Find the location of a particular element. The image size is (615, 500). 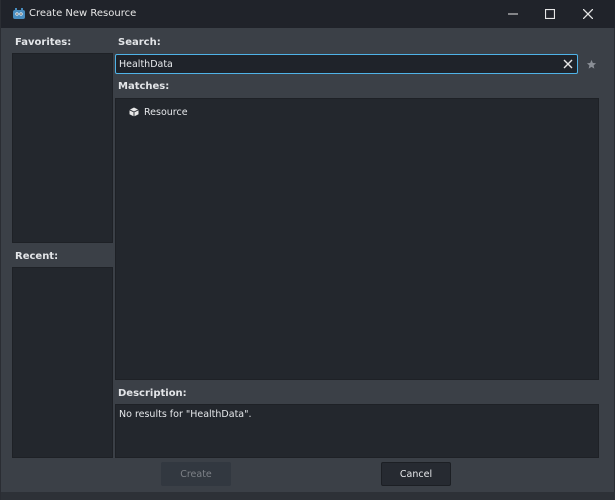

recent-label: Recent: is located at coordinates (37, 256).